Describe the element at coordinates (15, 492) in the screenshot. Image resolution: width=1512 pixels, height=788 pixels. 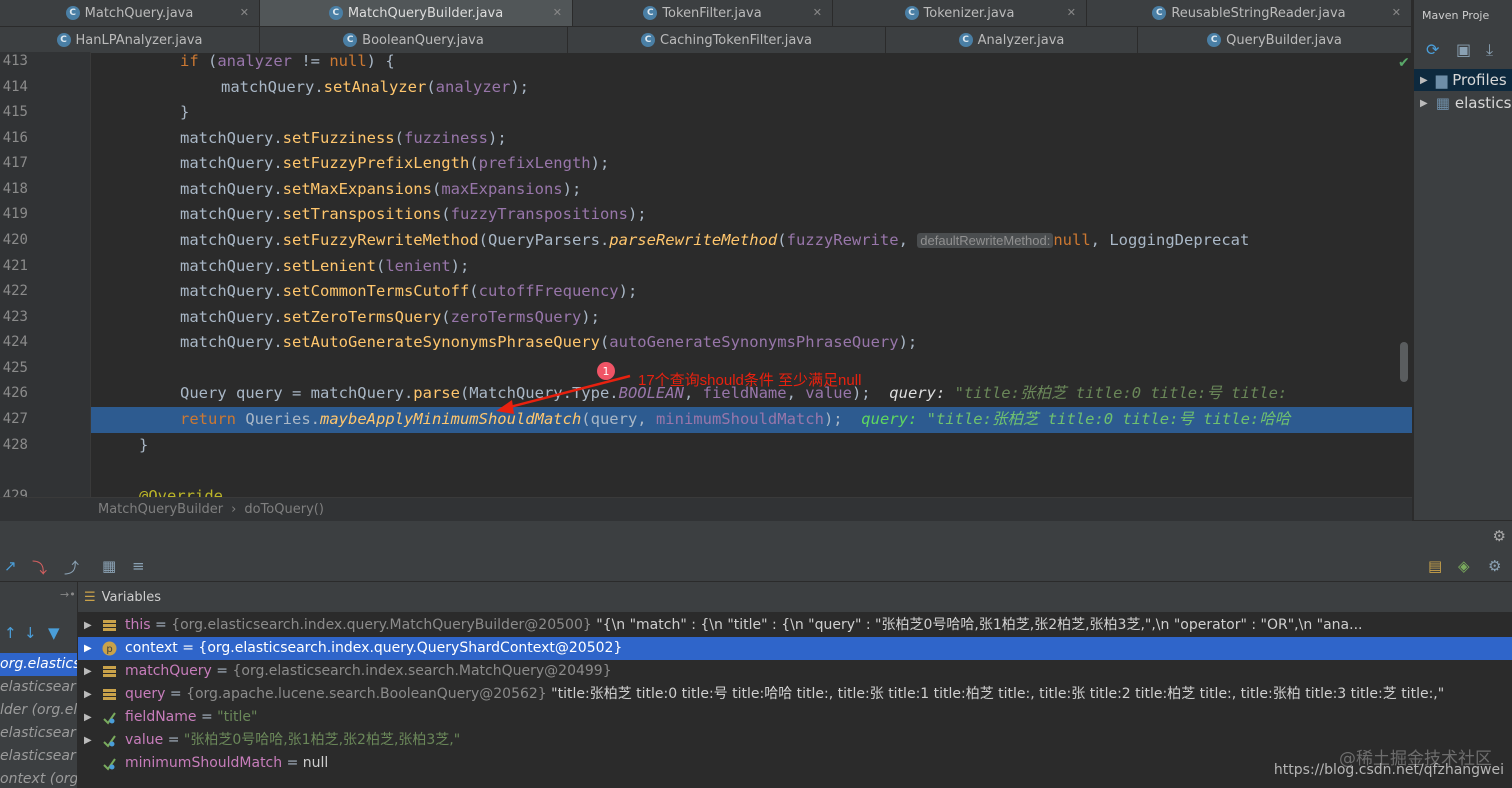
I see `line-number: 429` at that location.